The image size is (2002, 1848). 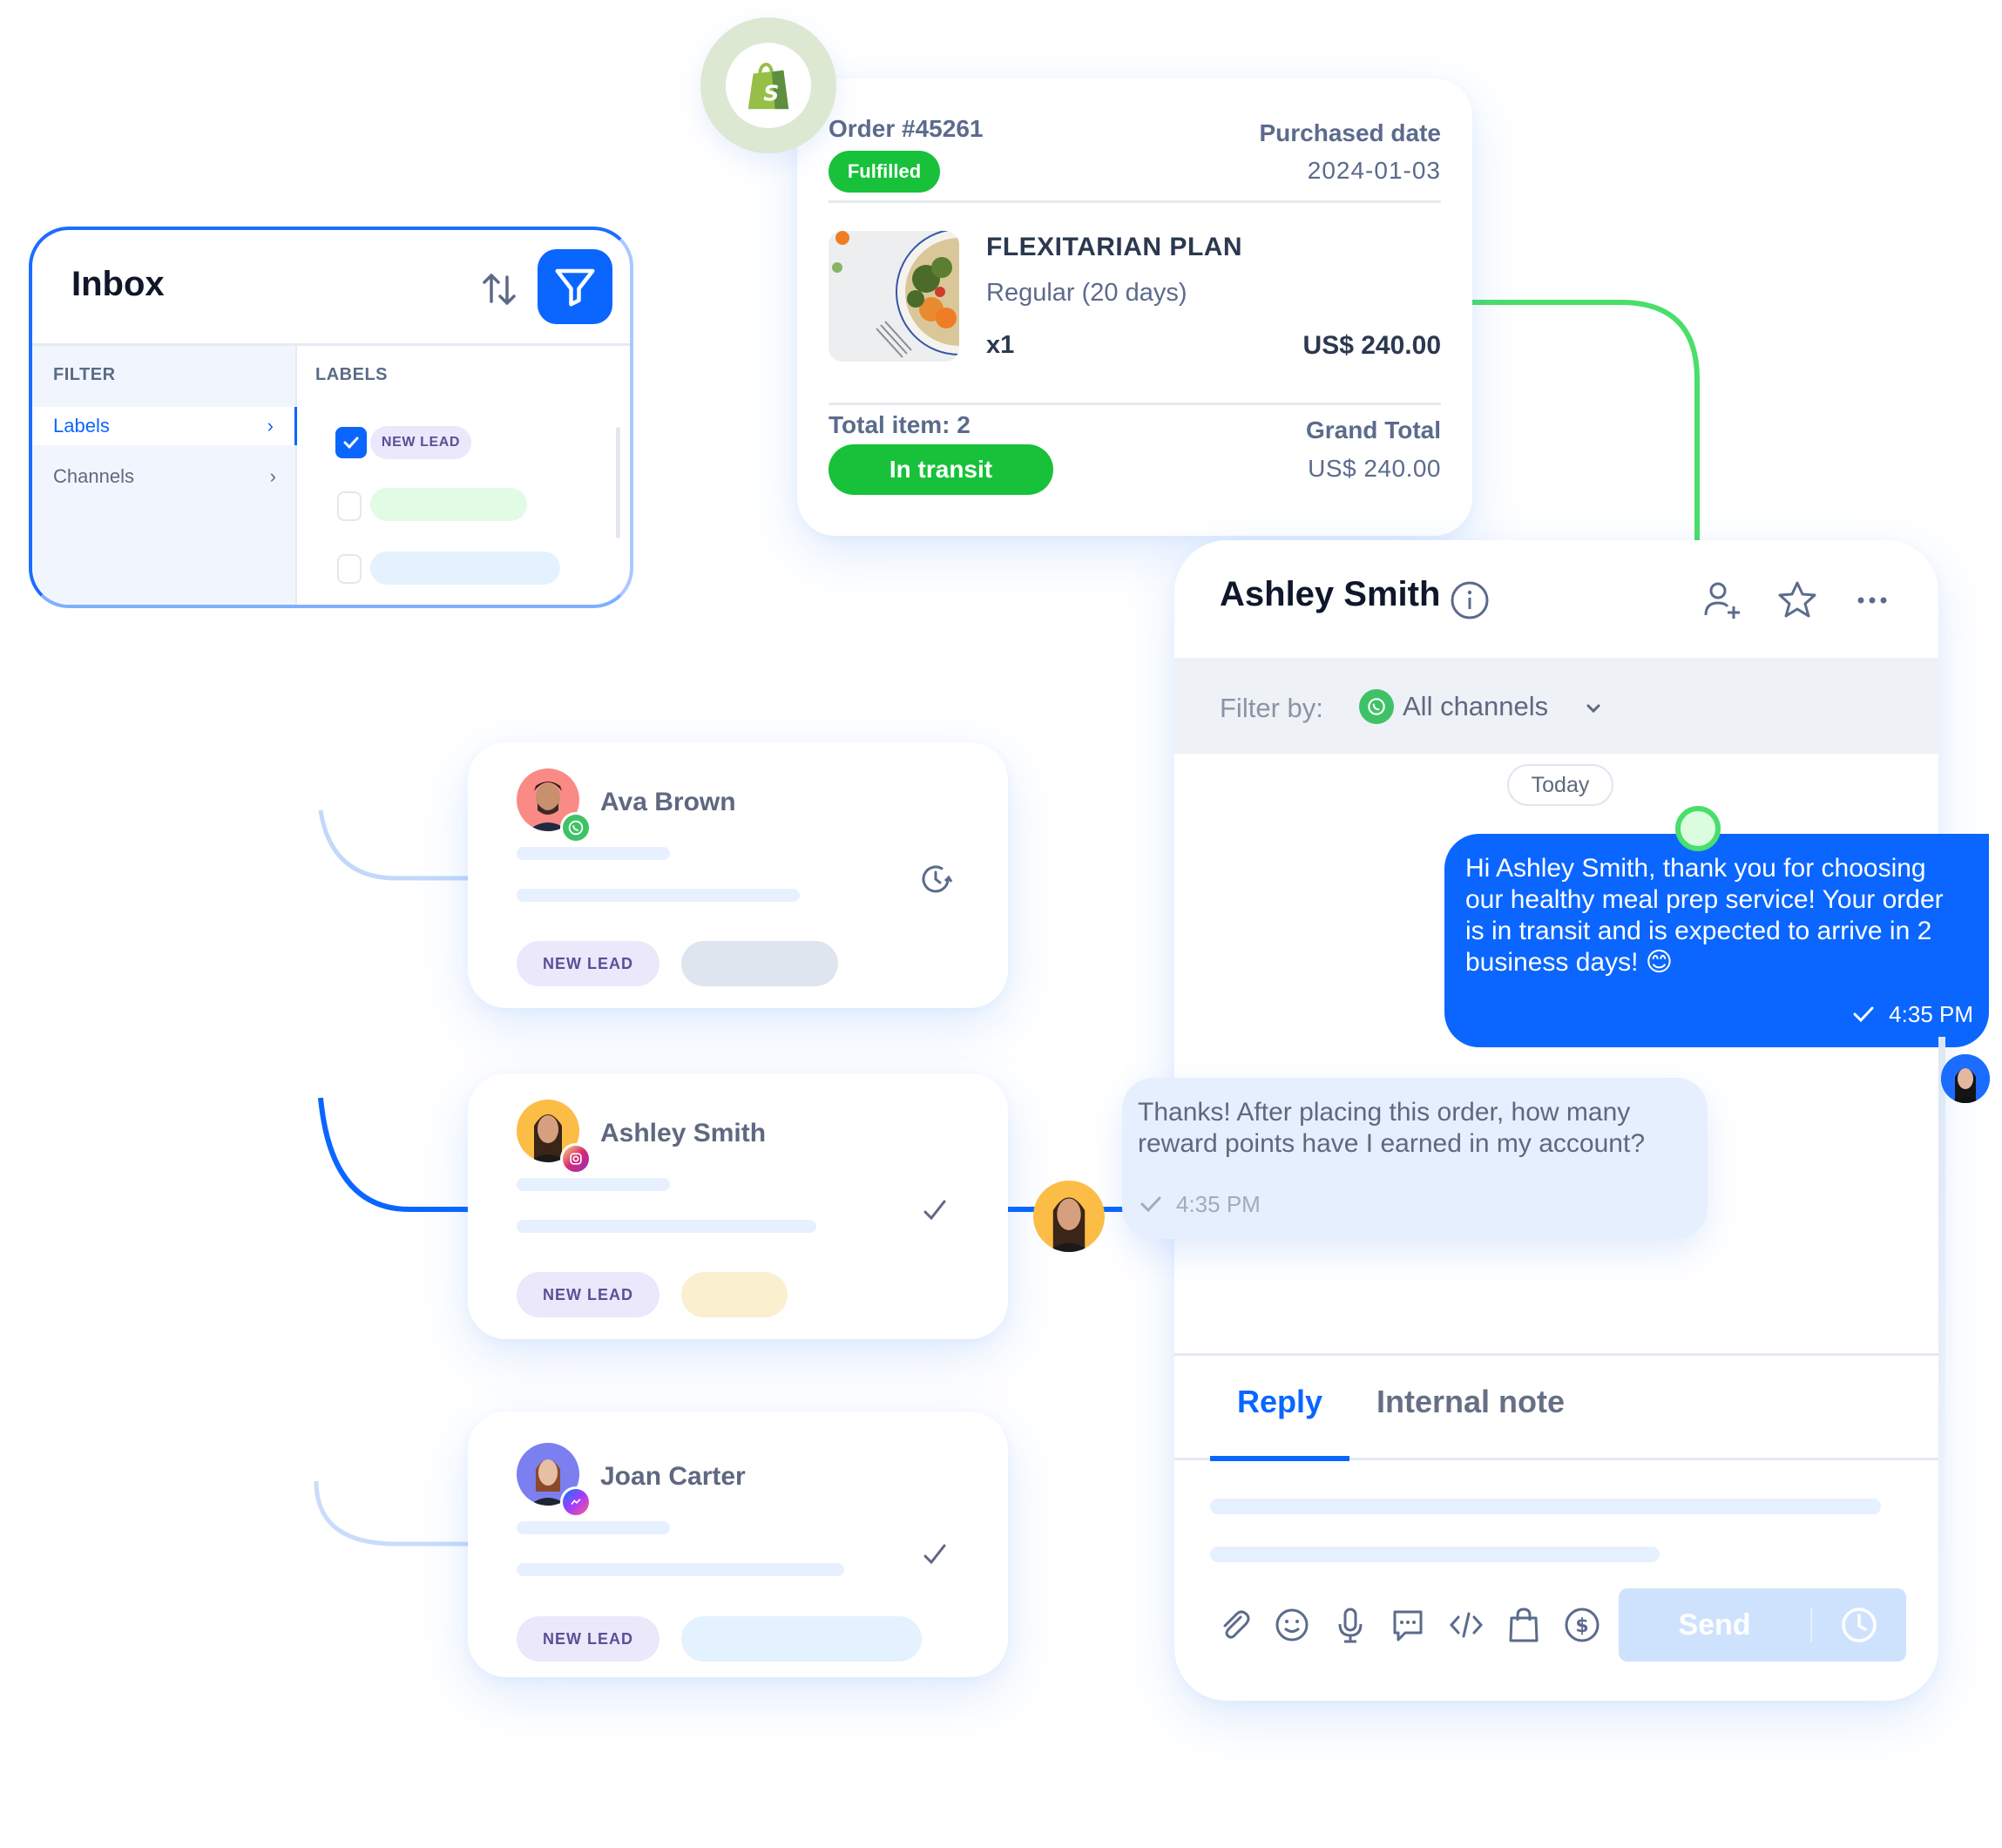 I want to click on messenger-icon, so click(x=576, y=1502).